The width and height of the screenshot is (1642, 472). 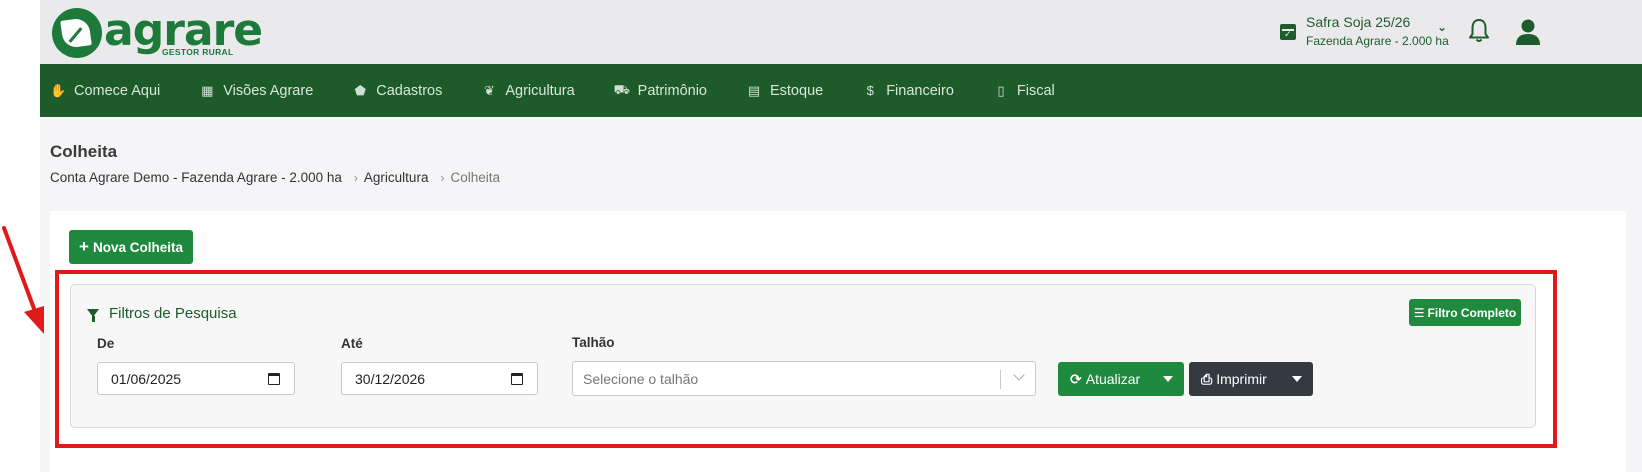 I want to click on hand-money-icon: $, so click(x=870, y=90).